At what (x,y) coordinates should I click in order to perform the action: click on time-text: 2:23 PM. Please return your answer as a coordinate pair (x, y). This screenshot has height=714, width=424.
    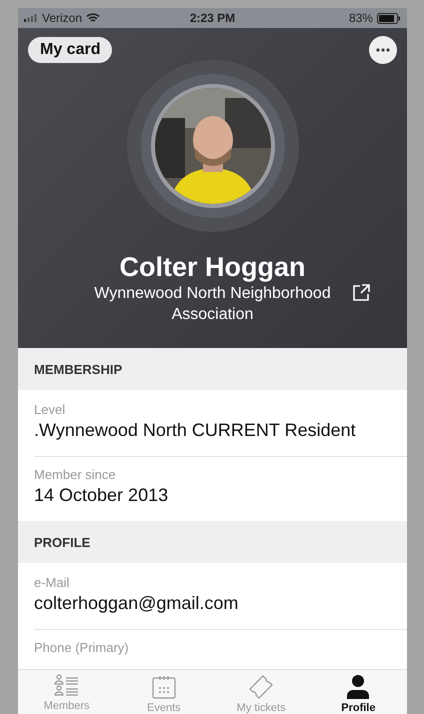
    Looking at the image, I should click on (213, 18).